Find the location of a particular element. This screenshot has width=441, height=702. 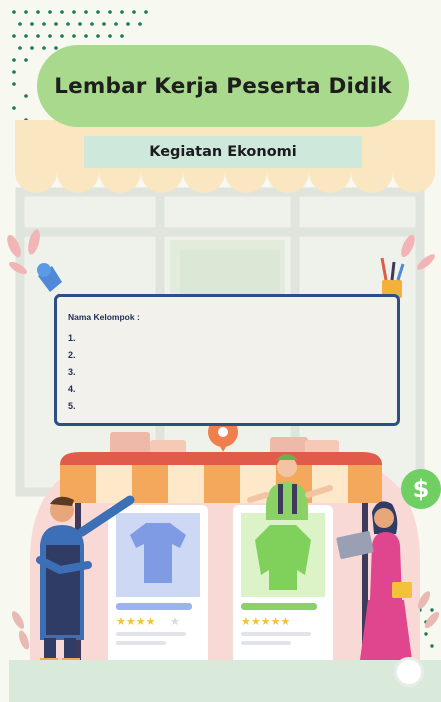

title-banner: Lembar Kerja Peserta Didik is located at coordinates (223, 86).